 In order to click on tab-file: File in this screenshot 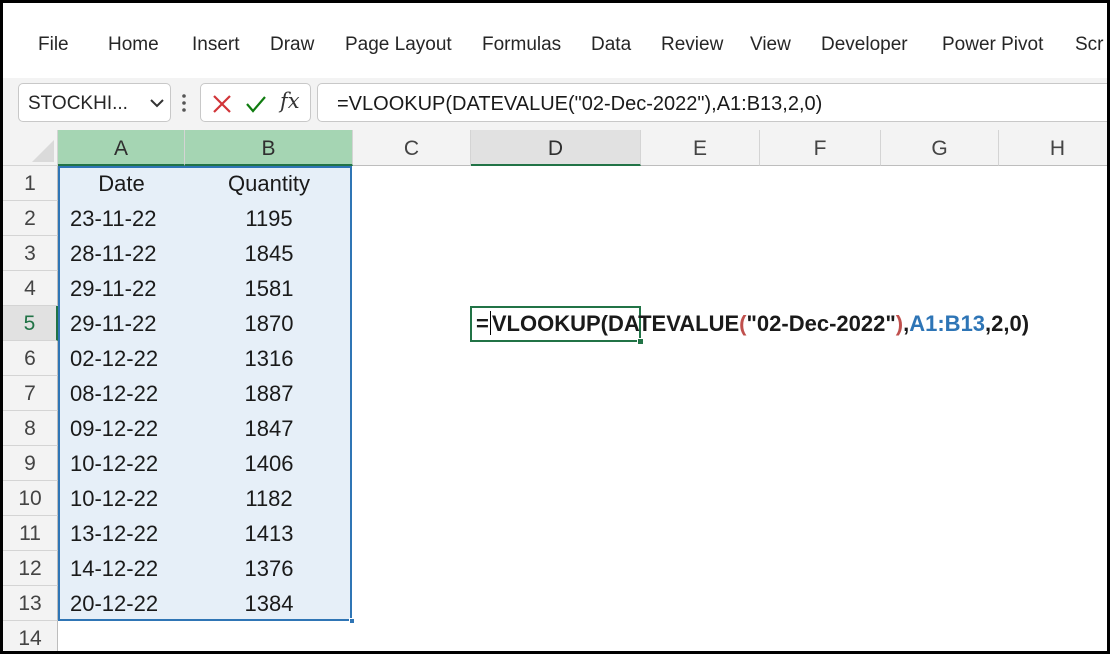, I will do `click(53, 45)`.